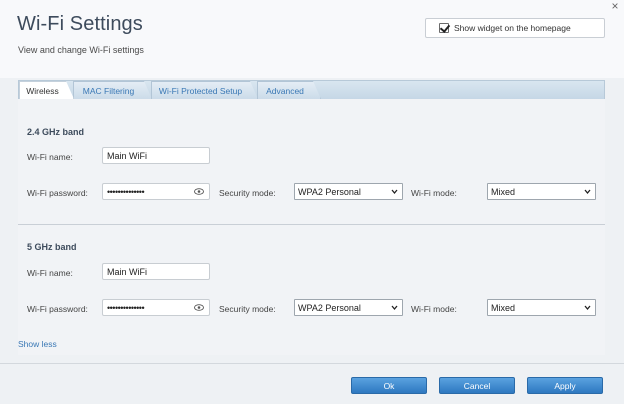 Image resolution: width=624 pixels, height=404 pixels. What do you see at coordinates (56, 132) in the screenshot?
I see `band-24-title: 2.4 GHz band` at bounding box center [56, 132].